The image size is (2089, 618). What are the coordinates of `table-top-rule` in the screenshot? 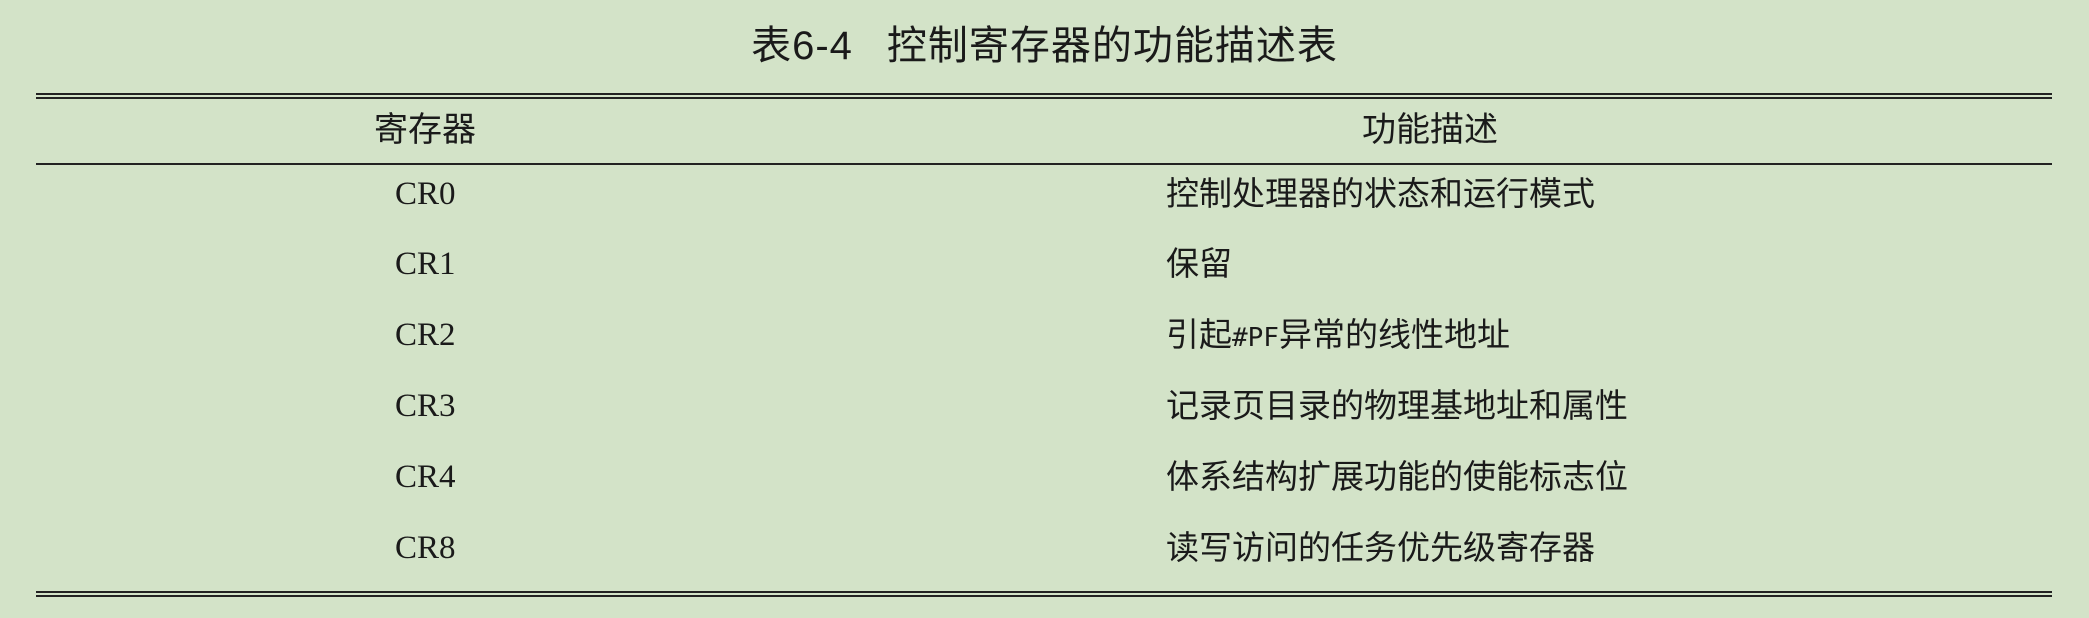 It's located at (1044, 96).